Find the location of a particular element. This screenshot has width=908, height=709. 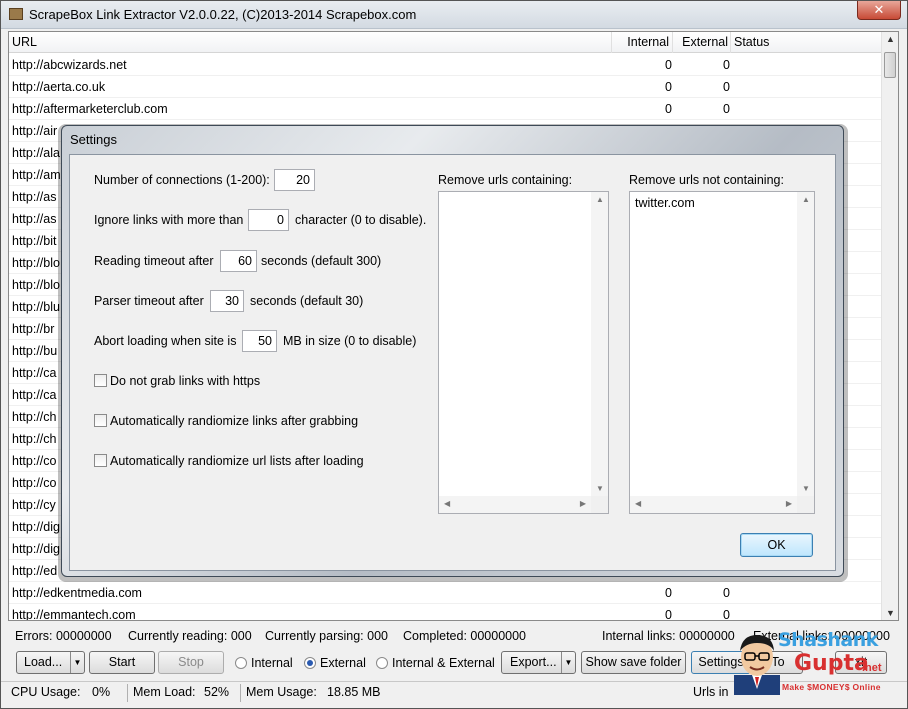

connections-label: Number of connections (1-200): is located at coordinates (182, 180).